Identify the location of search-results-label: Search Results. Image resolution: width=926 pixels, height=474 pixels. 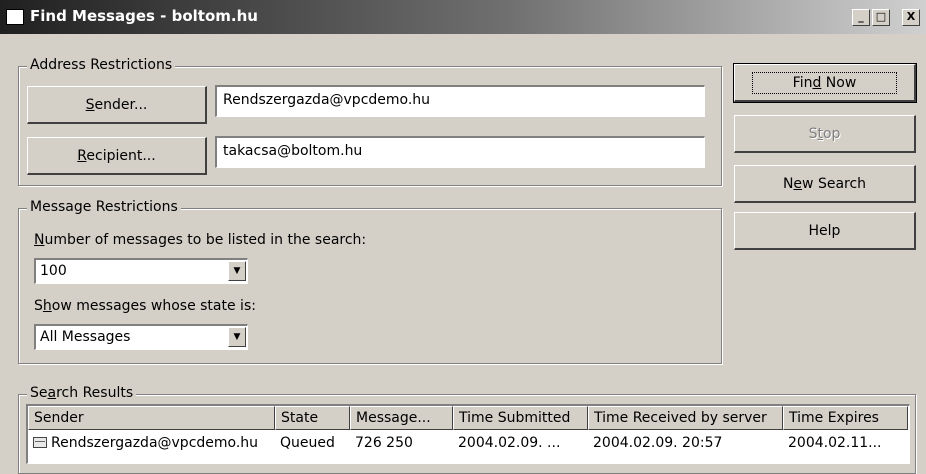
(82, 393).